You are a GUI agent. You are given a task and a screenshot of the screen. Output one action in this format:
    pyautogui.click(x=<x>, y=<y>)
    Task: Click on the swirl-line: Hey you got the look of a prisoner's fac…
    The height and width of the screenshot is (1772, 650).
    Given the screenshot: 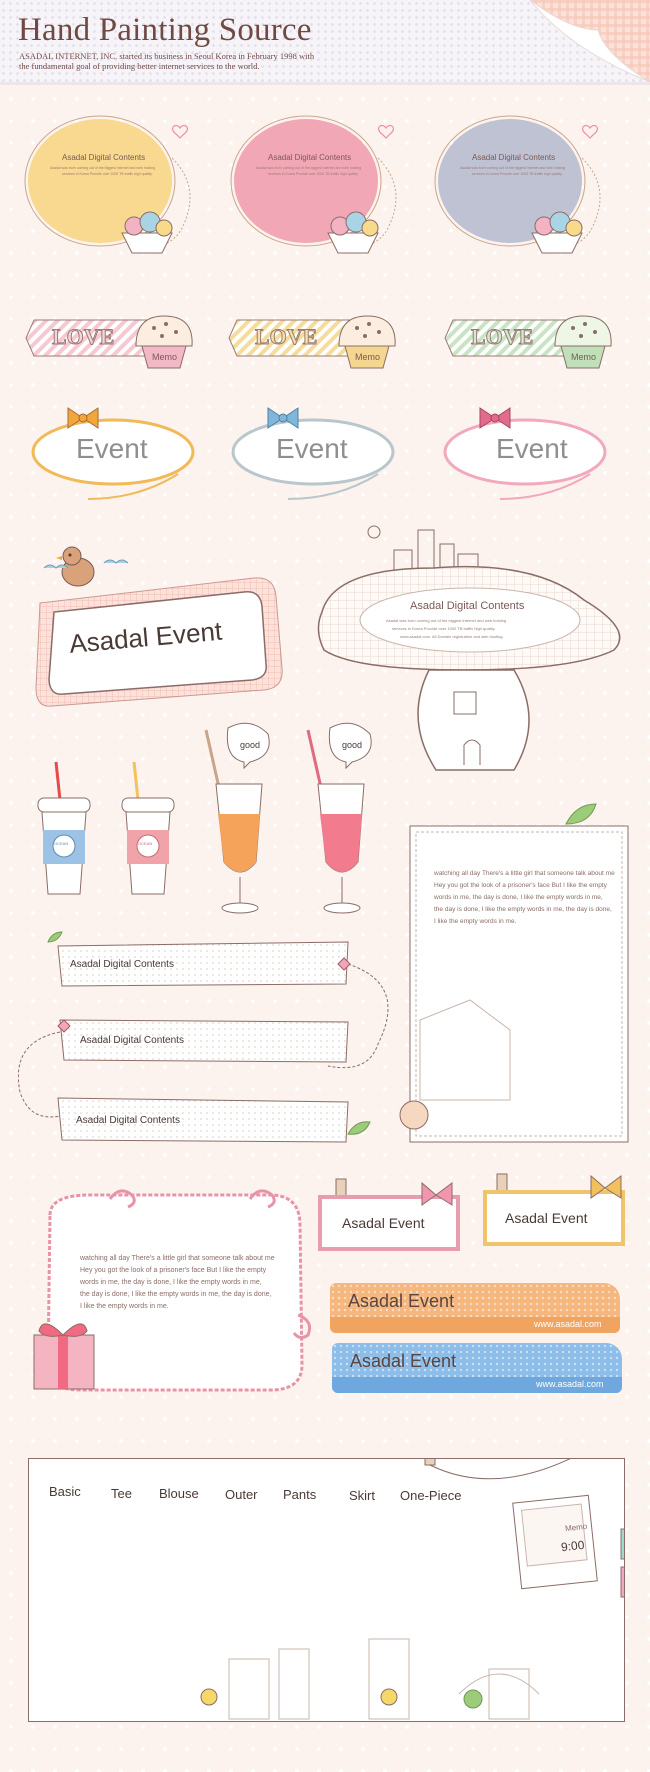 What is the action you would take?
    pyautogui.click(x=173, y=1270)
    